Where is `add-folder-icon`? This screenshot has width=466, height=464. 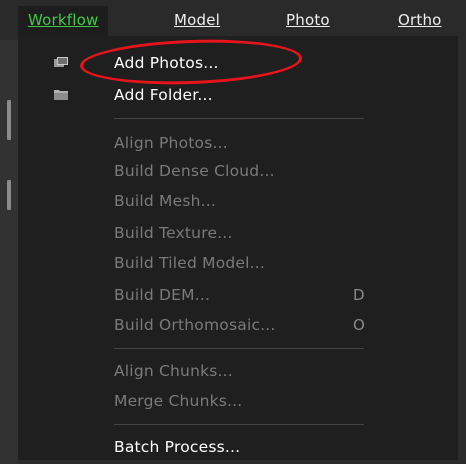 add-folder-icon is located at coordinates (61, 95).